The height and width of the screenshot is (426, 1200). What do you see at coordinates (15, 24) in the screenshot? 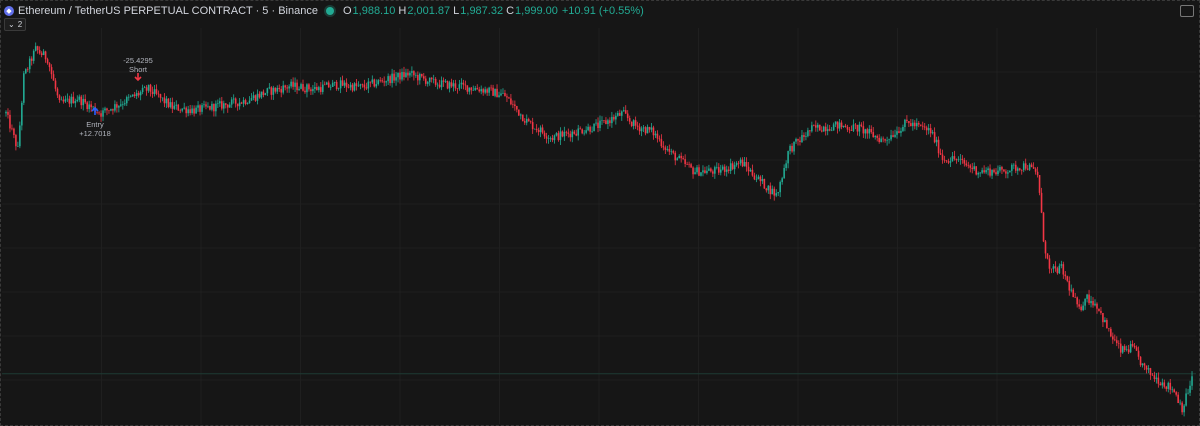
I see `indicators-collapse-button: ⌄ 2` at bounding box center [15, 24].